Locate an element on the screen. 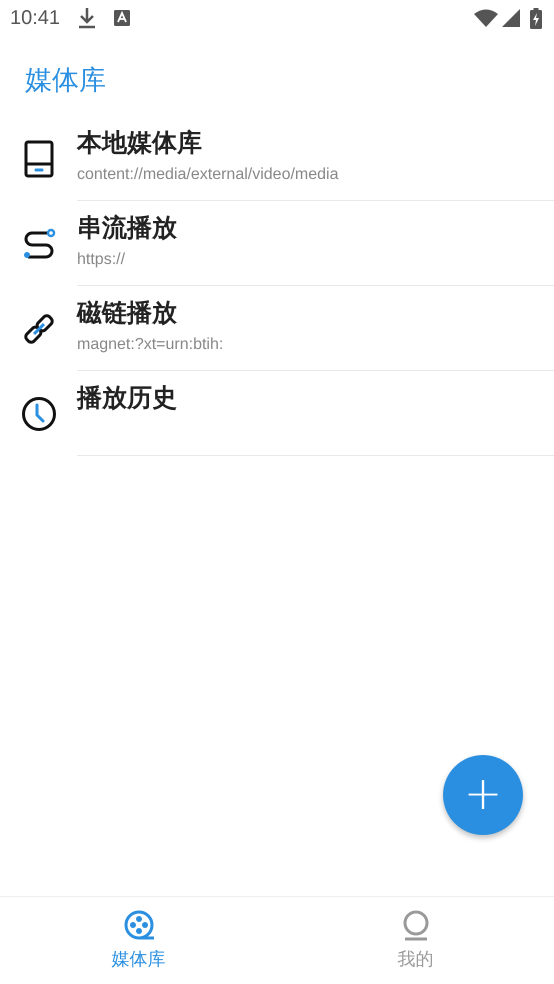 Image resolution: width=554 pixels, height=984 pixels. clock-icon is located at coordinates (38, 414).